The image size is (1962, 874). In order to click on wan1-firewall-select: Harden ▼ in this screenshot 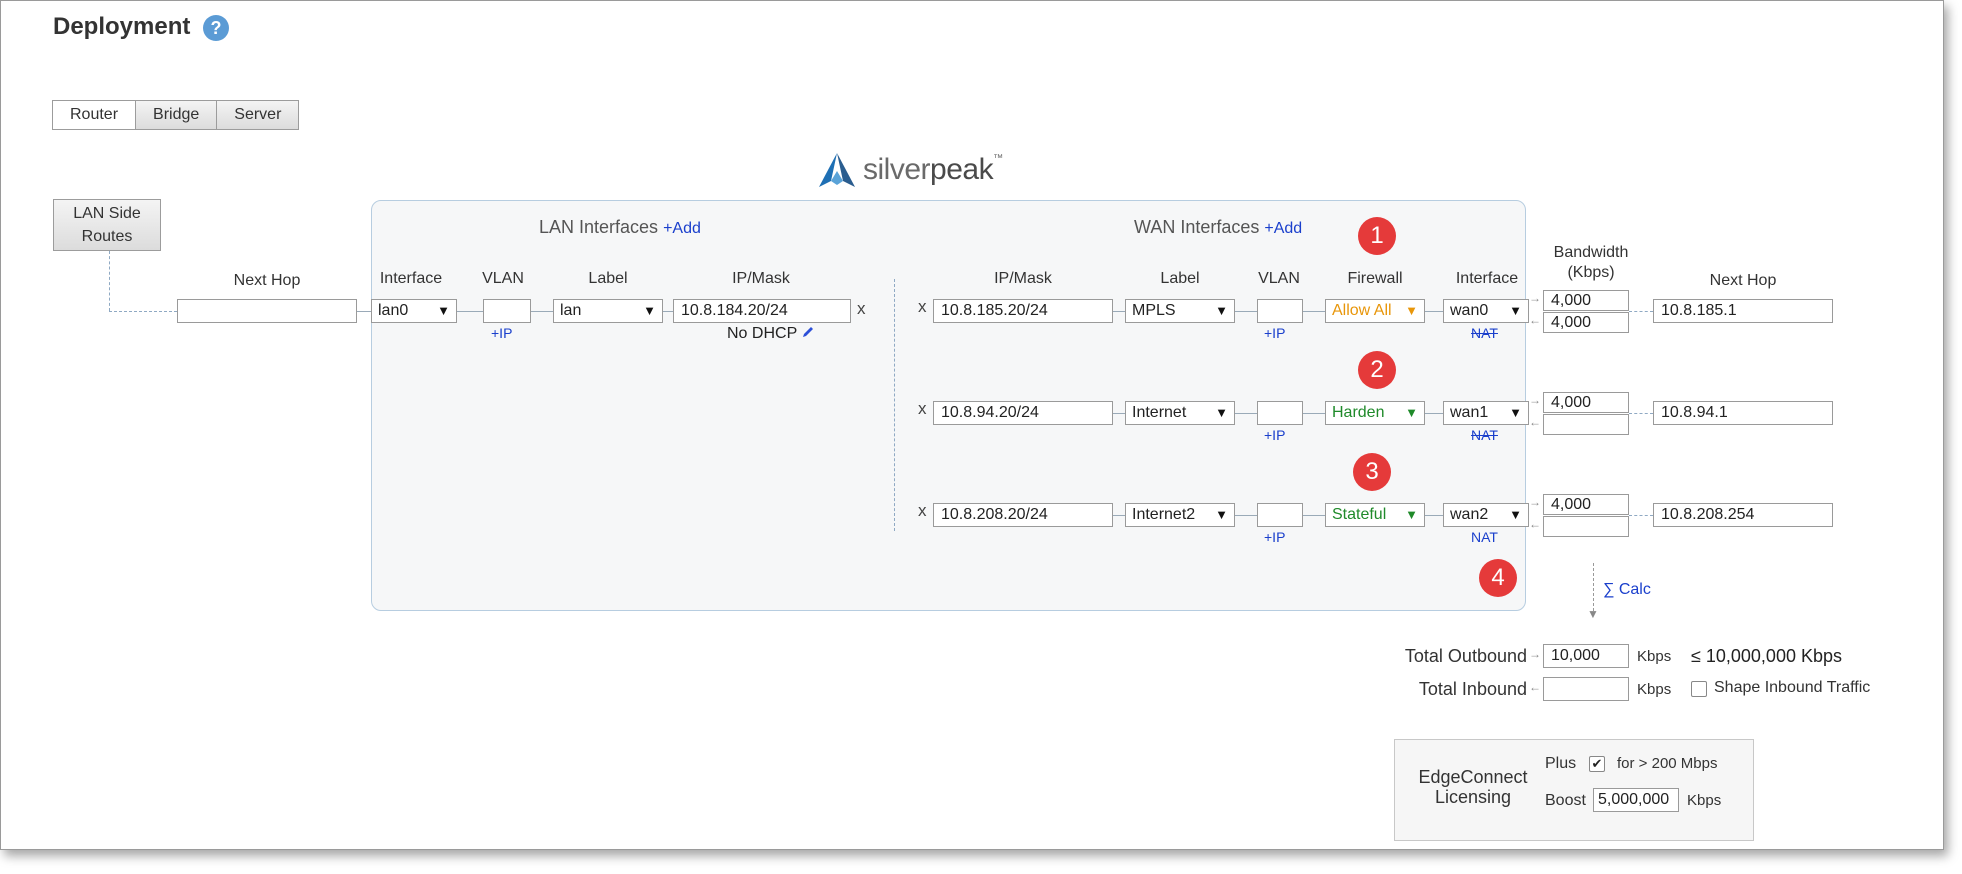, I will do `click(1375, 413)`.